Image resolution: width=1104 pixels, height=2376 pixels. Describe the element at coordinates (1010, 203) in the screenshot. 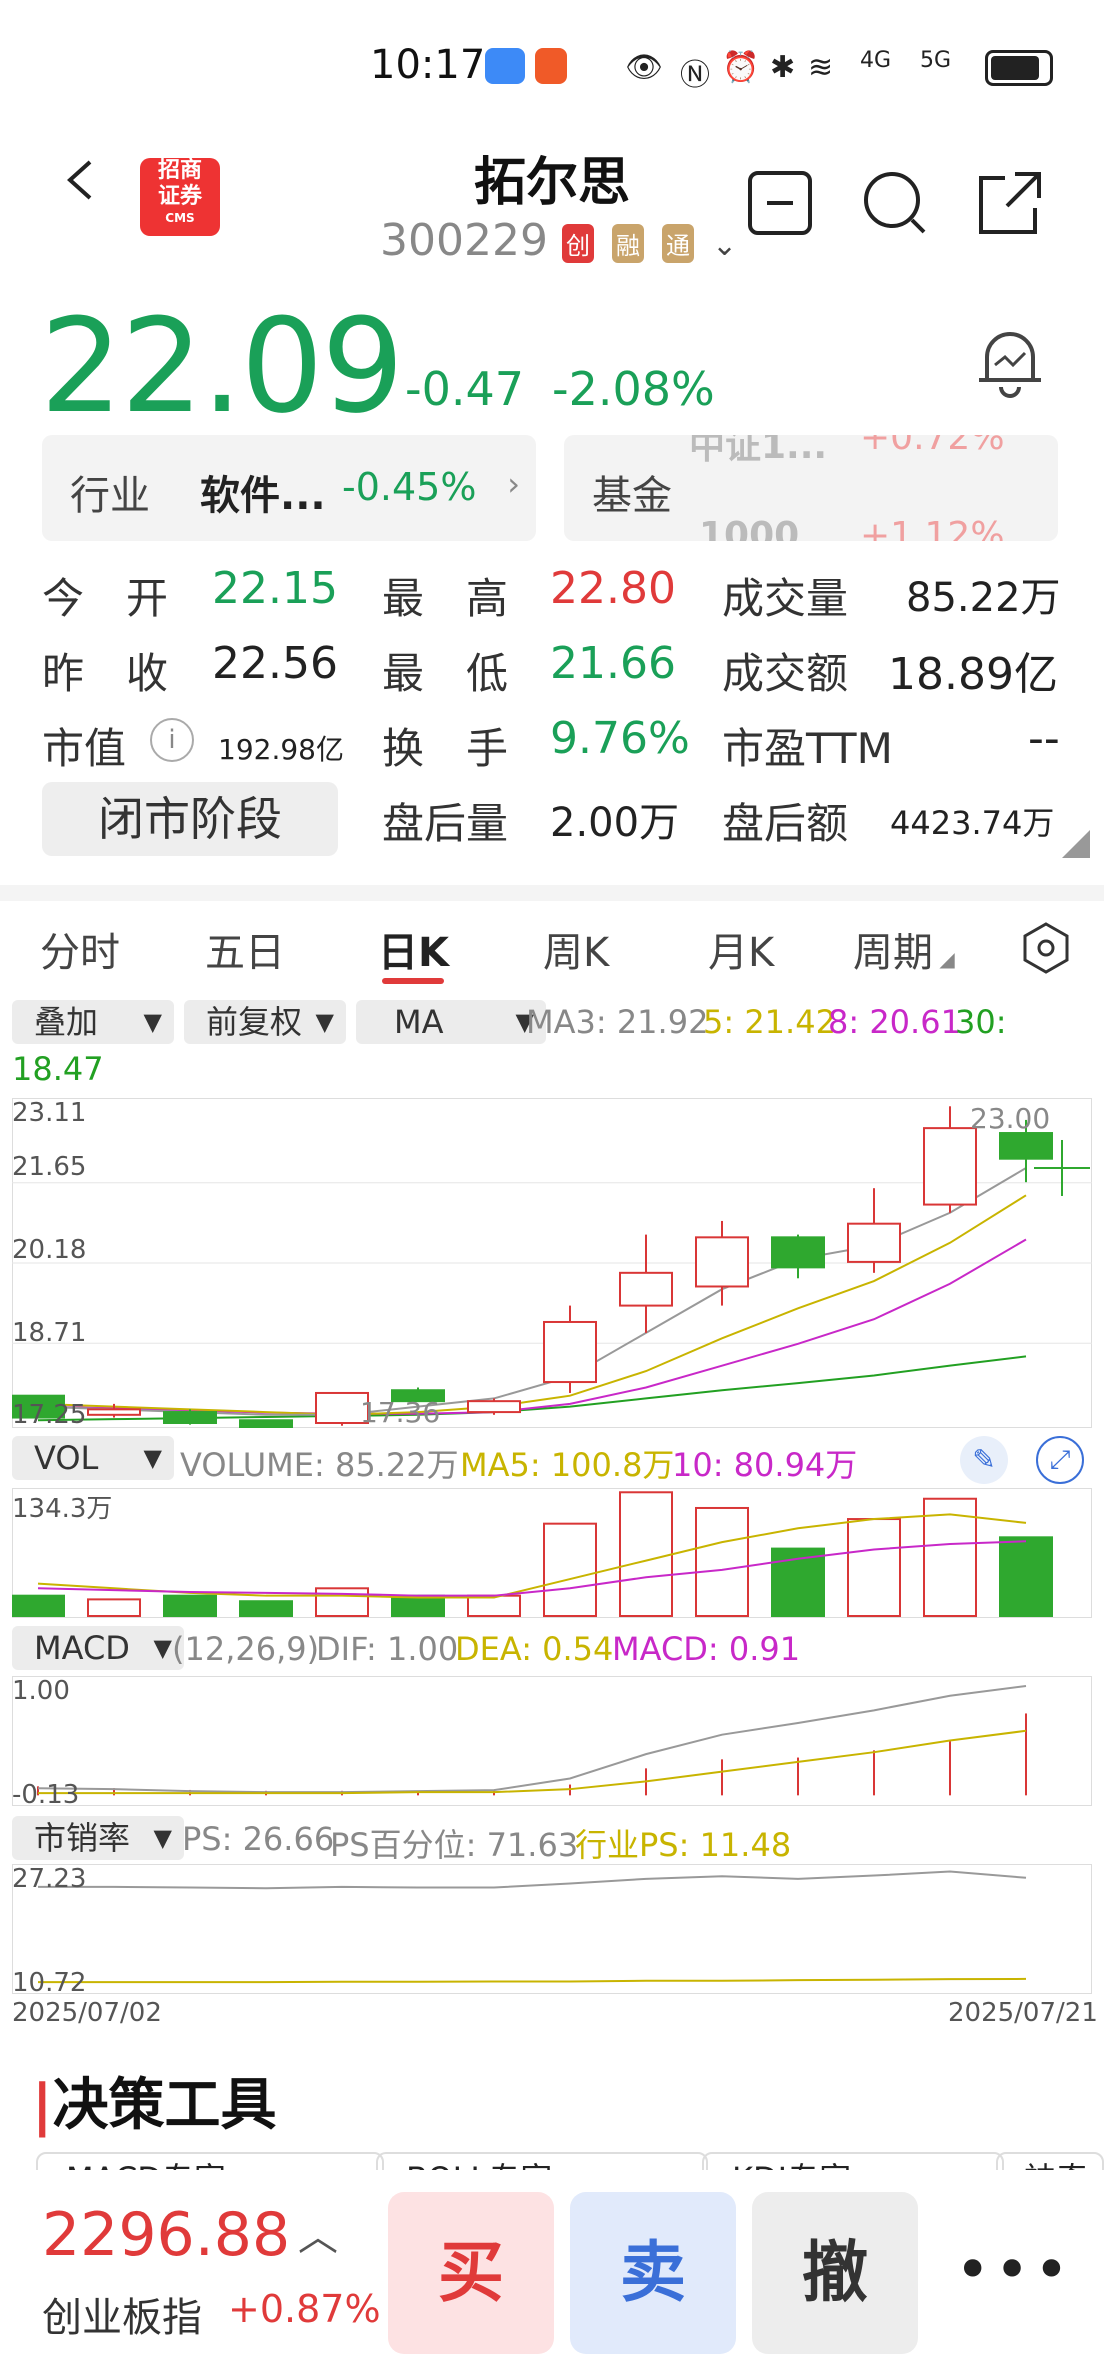

I see `share-icon` at that location.